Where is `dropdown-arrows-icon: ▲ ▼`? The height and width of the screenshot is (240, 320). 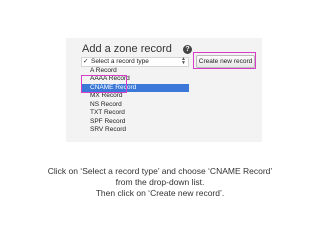 dropdown-arrows-icon: ▲ ▼ is located at coordinates (183, 61).